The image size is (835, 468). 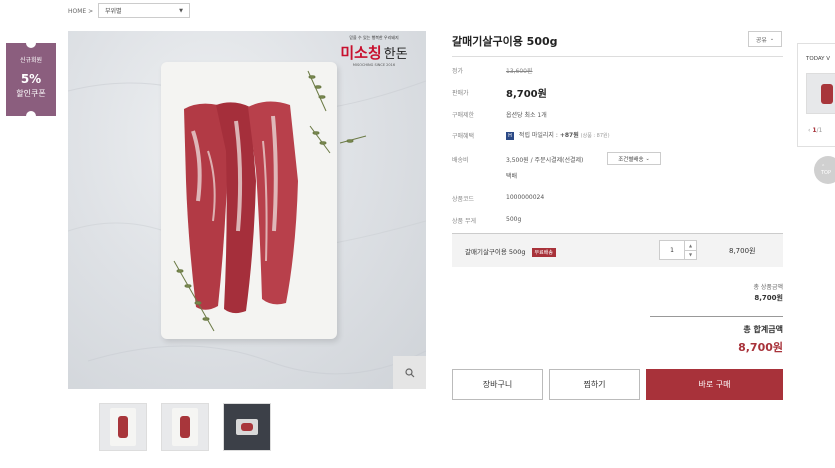 I want to click on code-label: 상품코드, so click(x=463, y=199).